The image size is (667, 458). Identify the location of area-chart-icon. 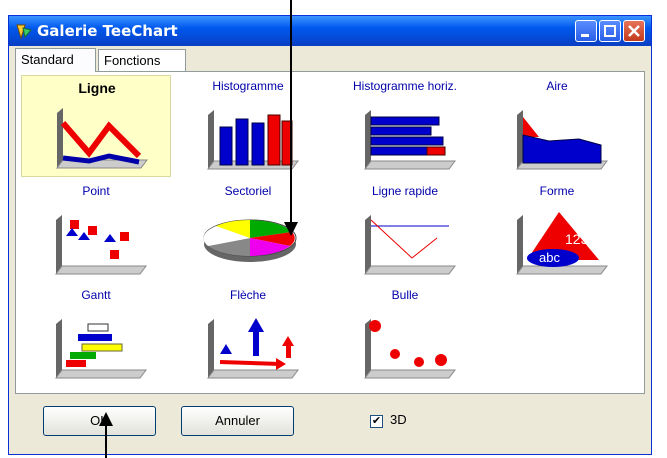
(562, 140).